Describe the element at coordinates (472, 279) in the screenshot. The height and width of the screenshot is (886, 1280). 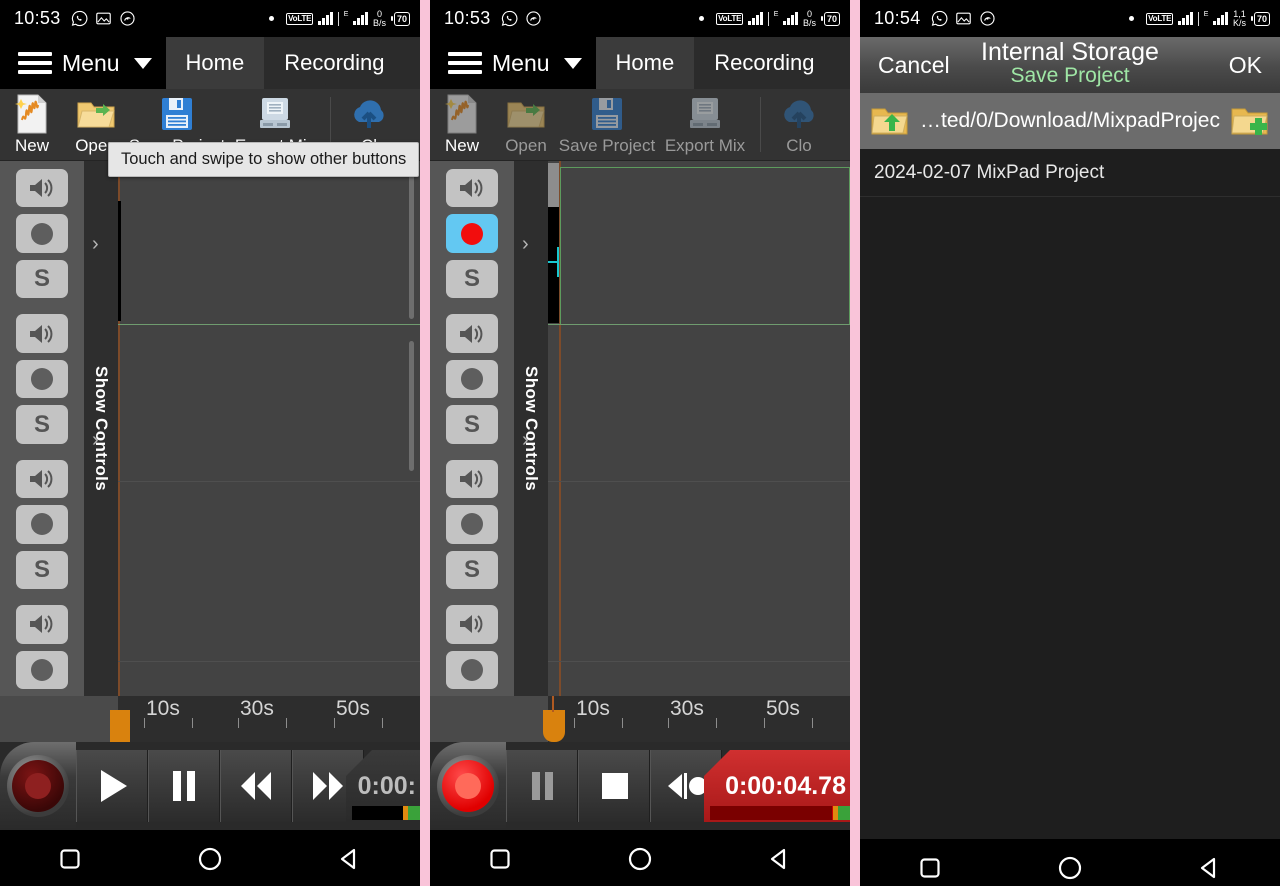
I see `track1-solo-button-2: S` at that location.